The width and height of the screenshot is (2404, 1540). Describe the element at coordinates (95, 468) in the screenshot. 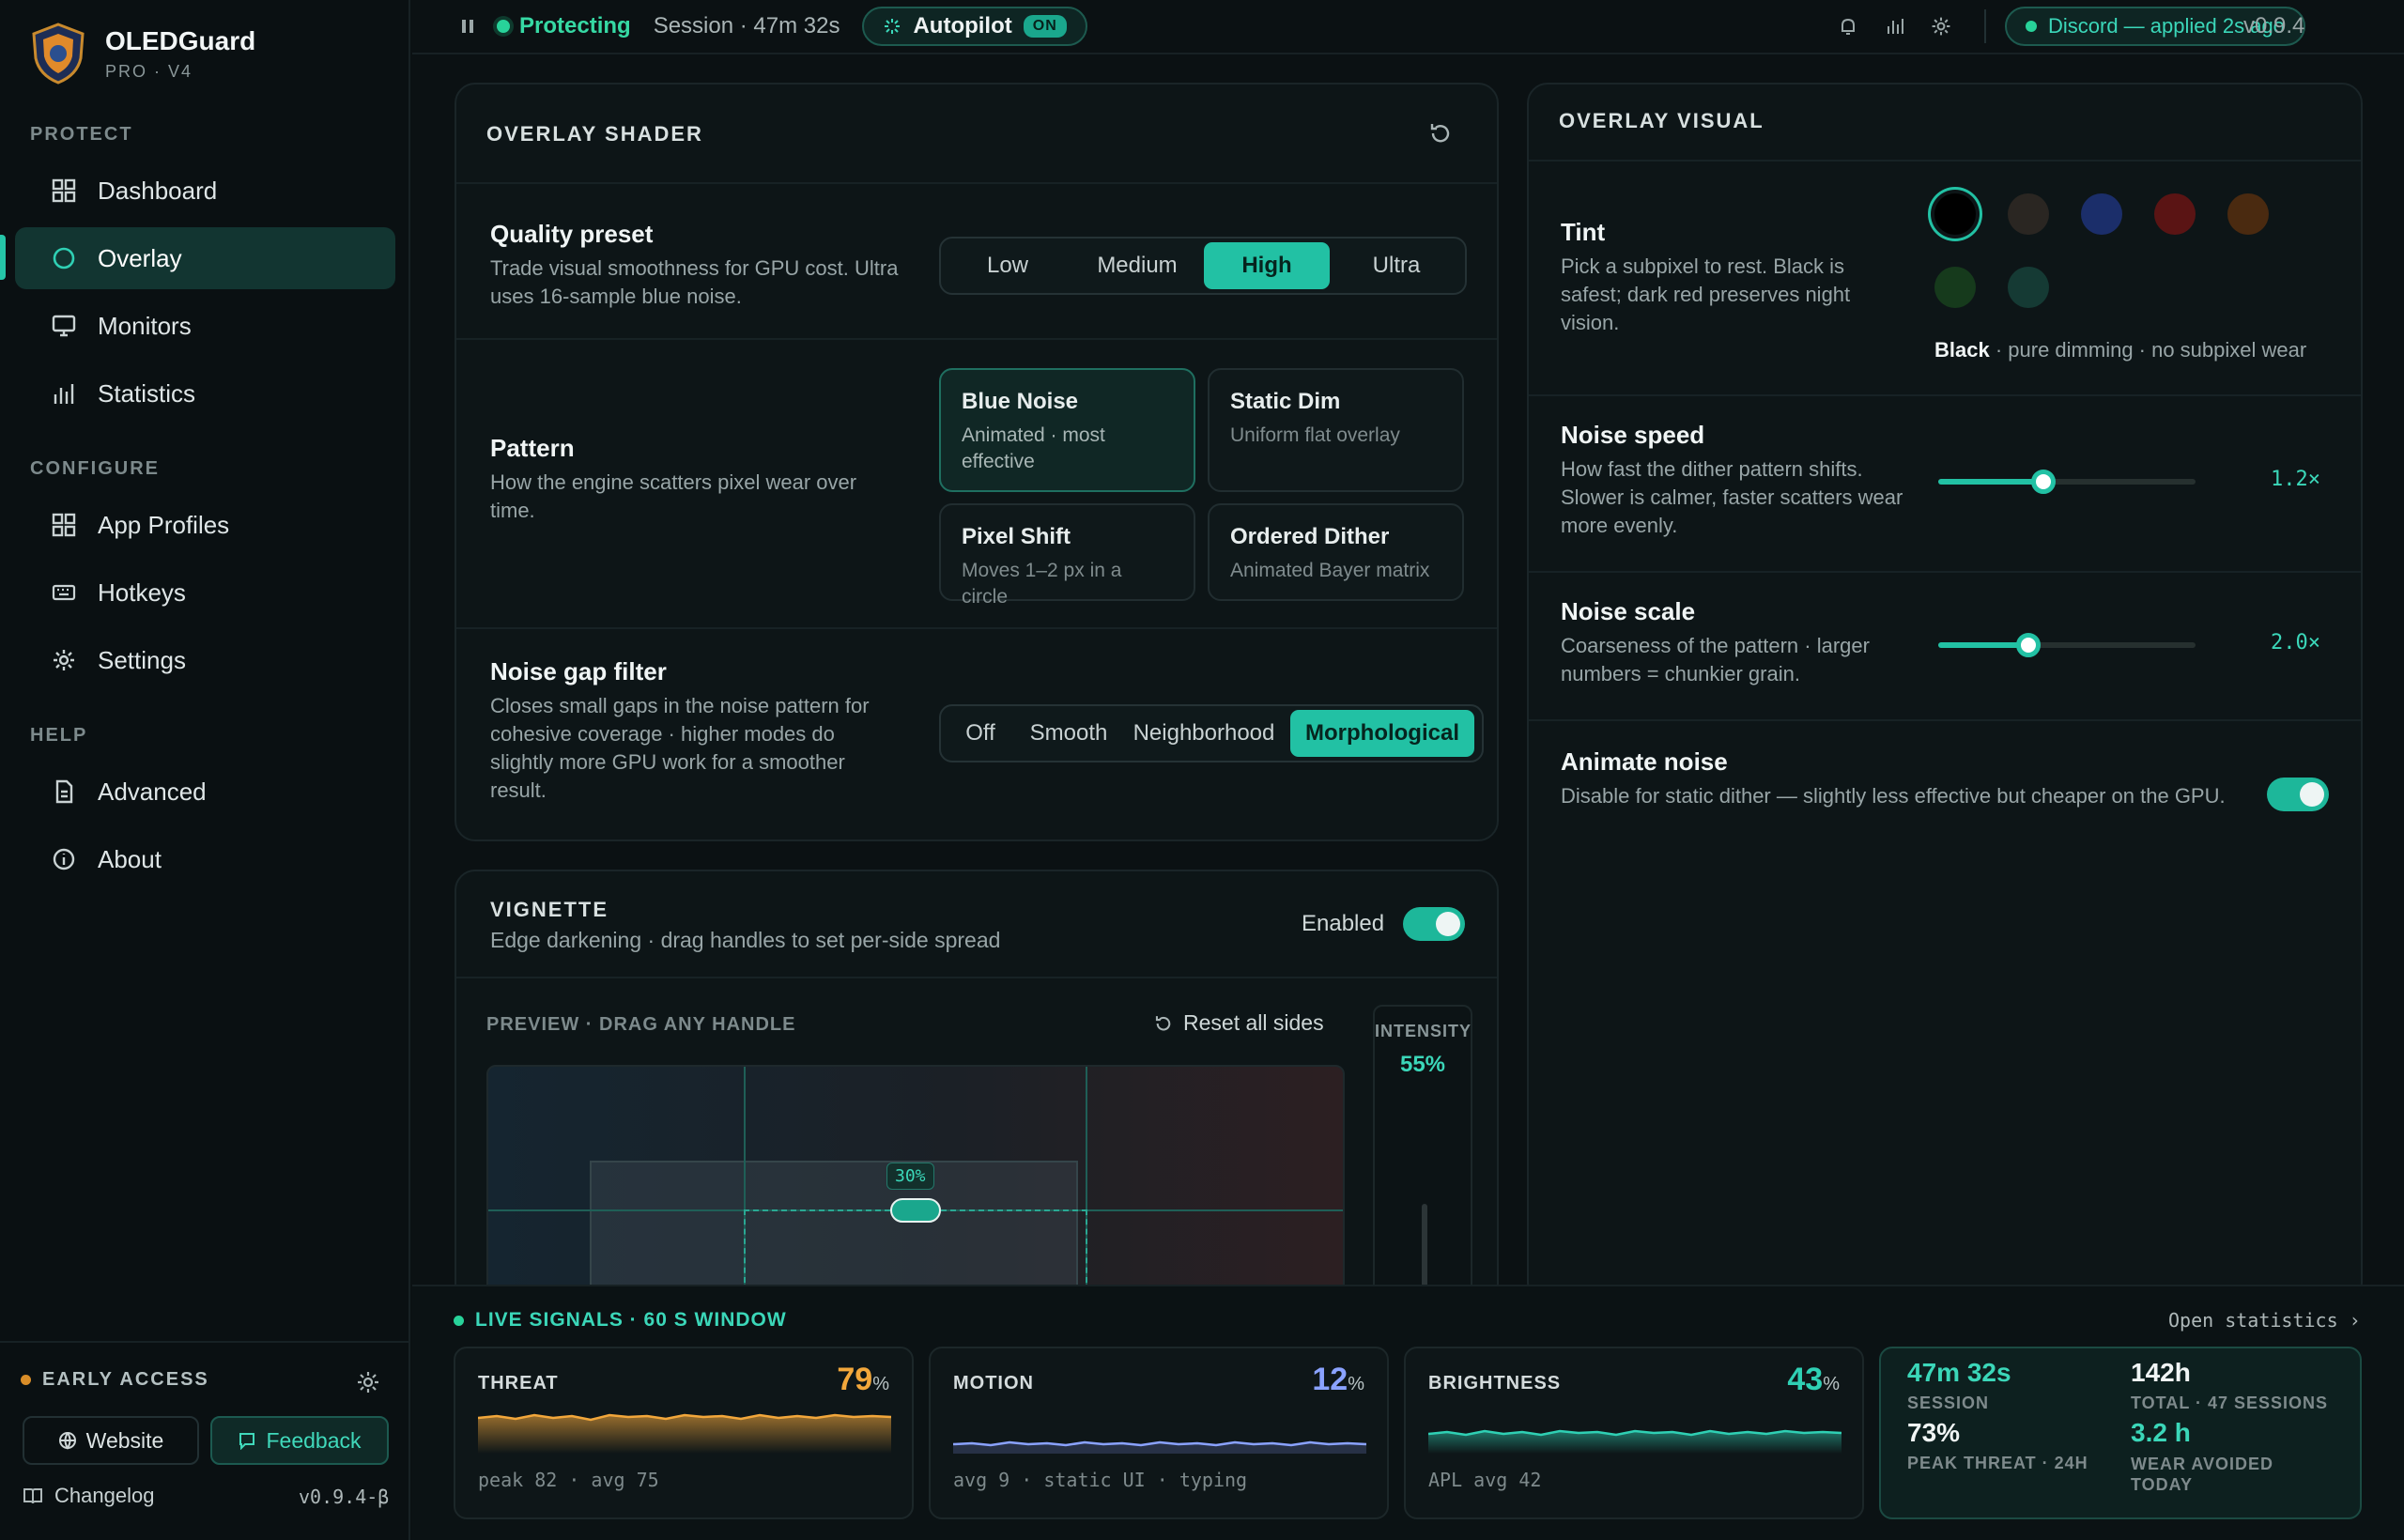

I see `section-configure: CONFIGURE` at that location.